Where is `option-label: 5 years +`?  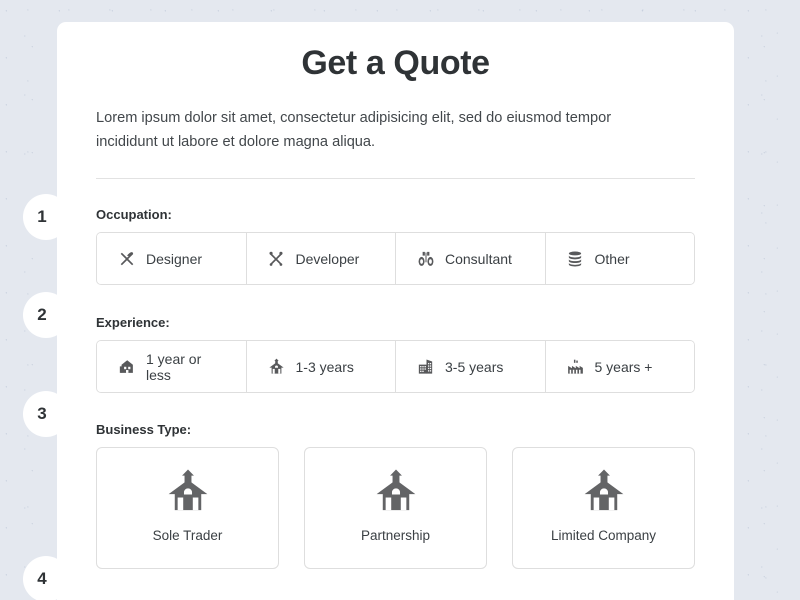 option-label: 5 years + is located at coordinates (623, 366).